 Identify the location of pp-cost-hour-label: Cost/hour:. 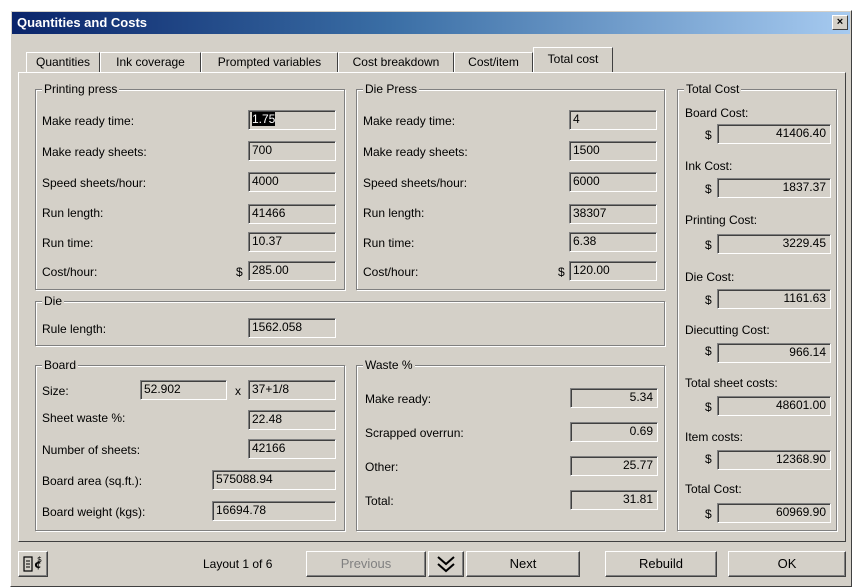
(70, 272).